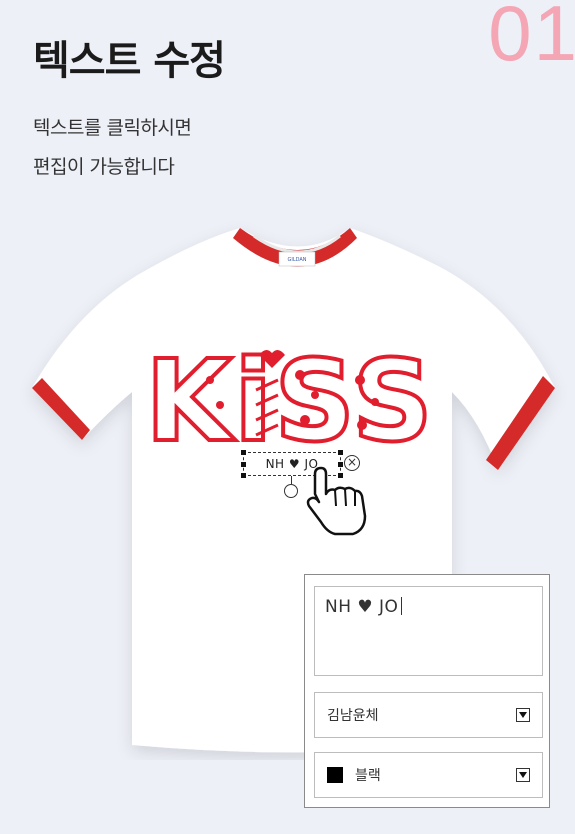 This screenshot has height=834, width=575. Describe the element at coordinates (129, 61) in the screenshot. I see `page-title: 텍스트 수정` at that location.